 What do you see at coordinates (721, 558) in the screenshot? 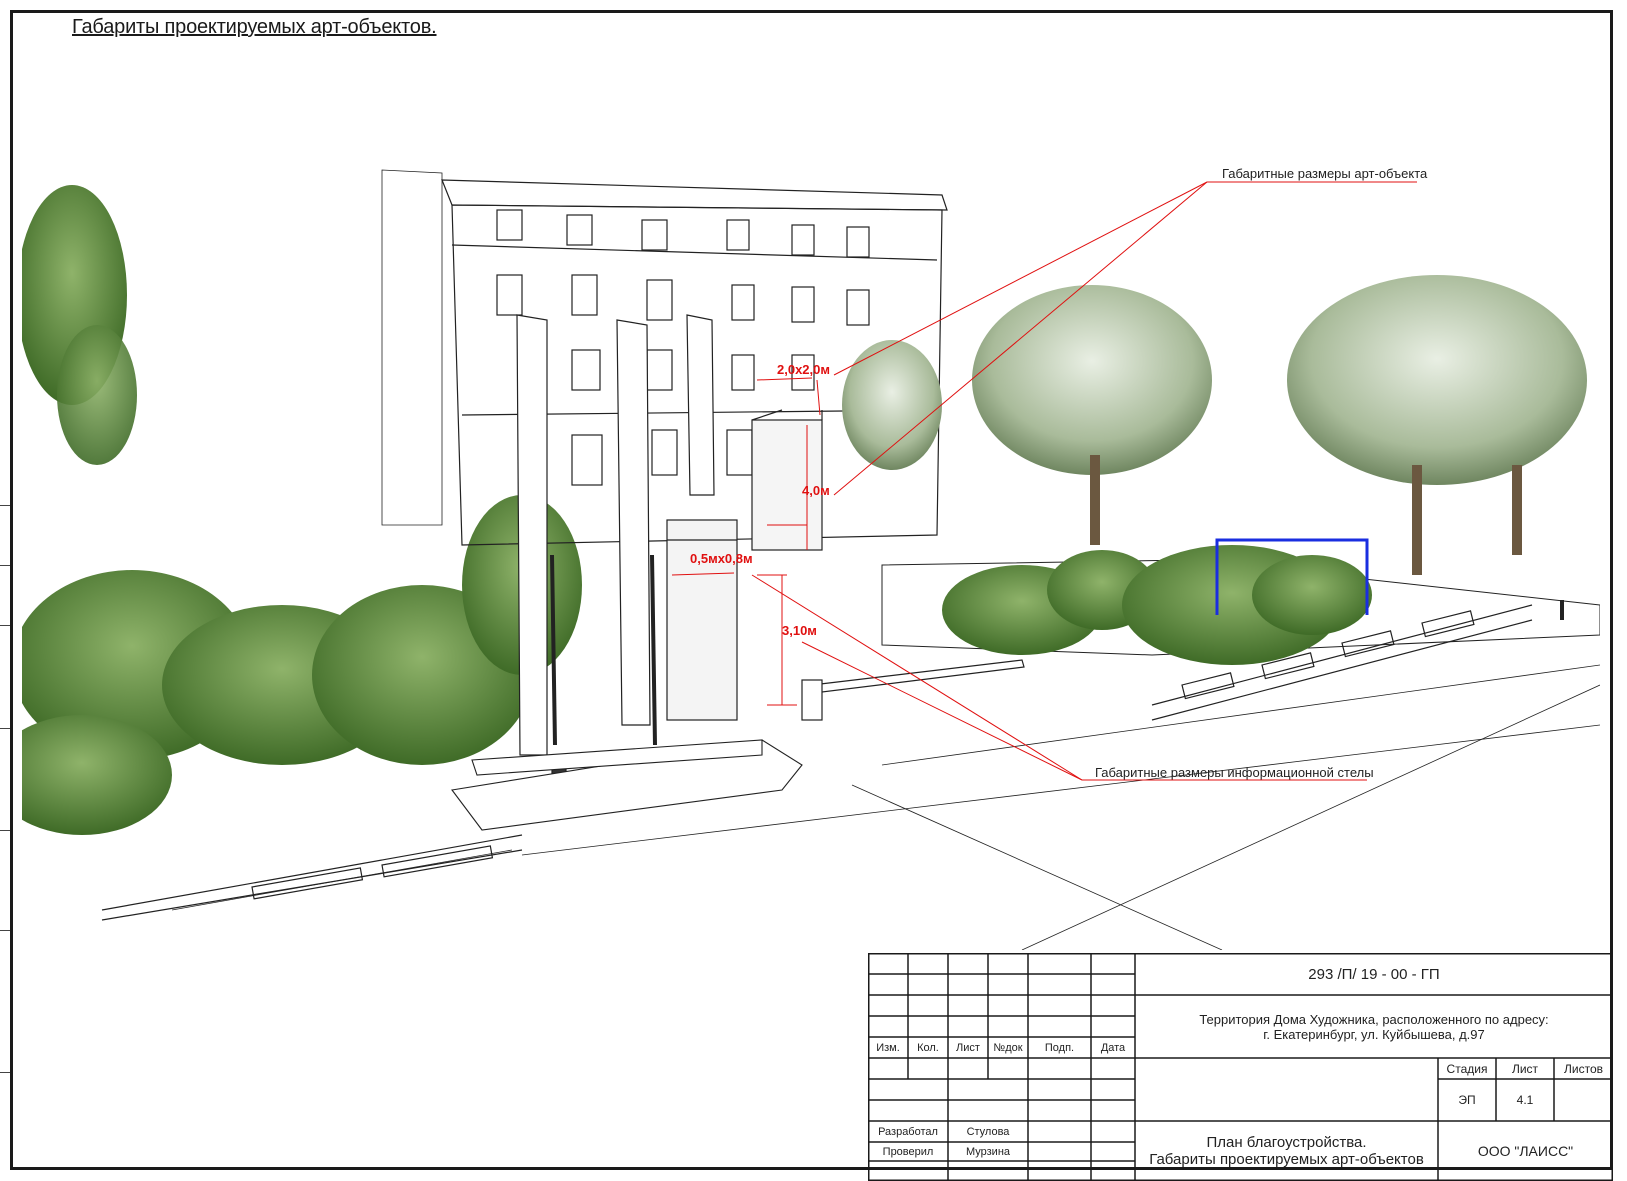
I see `stele-plan-dimension: 0,5мх0,8м` at bounding box center [721, 558].